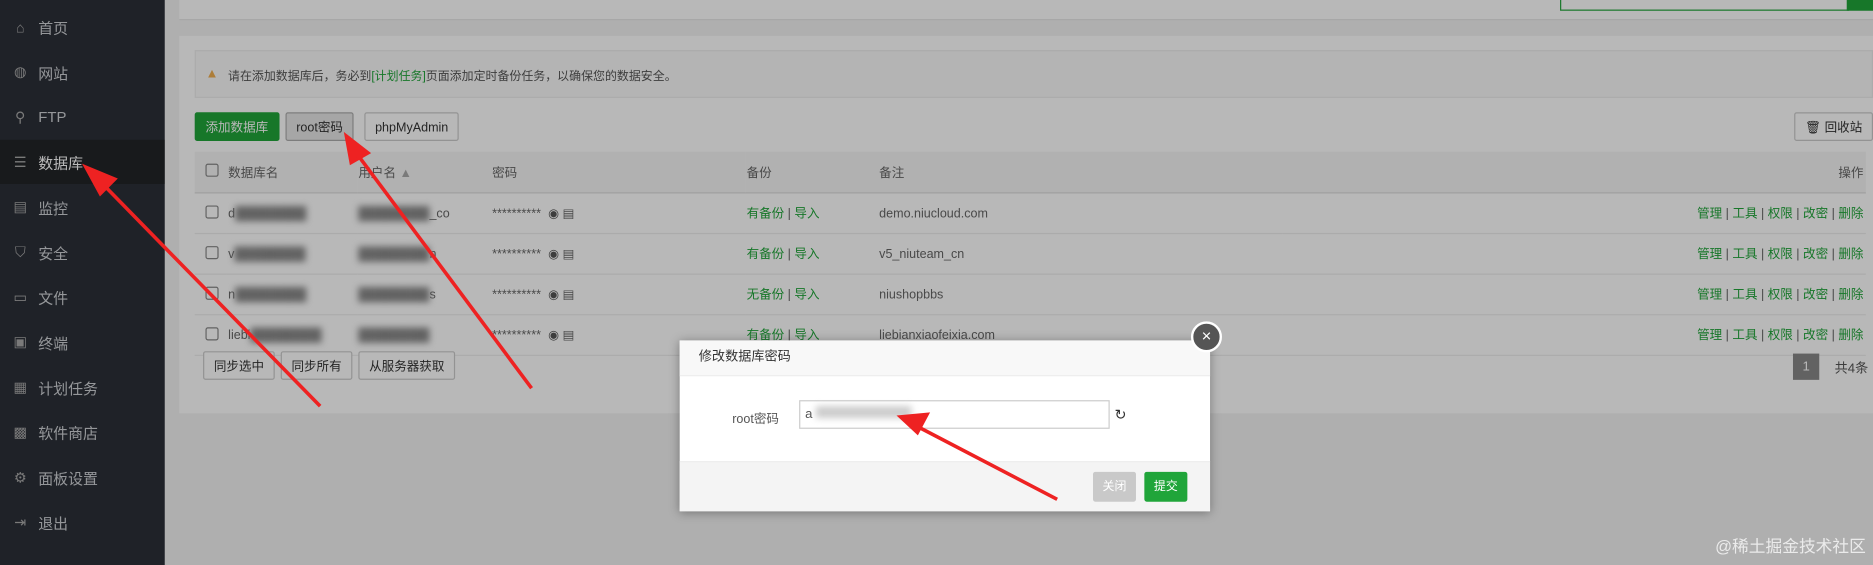  I want to click on watermark: @稀土掘金技术社区, so click(1790, 546).